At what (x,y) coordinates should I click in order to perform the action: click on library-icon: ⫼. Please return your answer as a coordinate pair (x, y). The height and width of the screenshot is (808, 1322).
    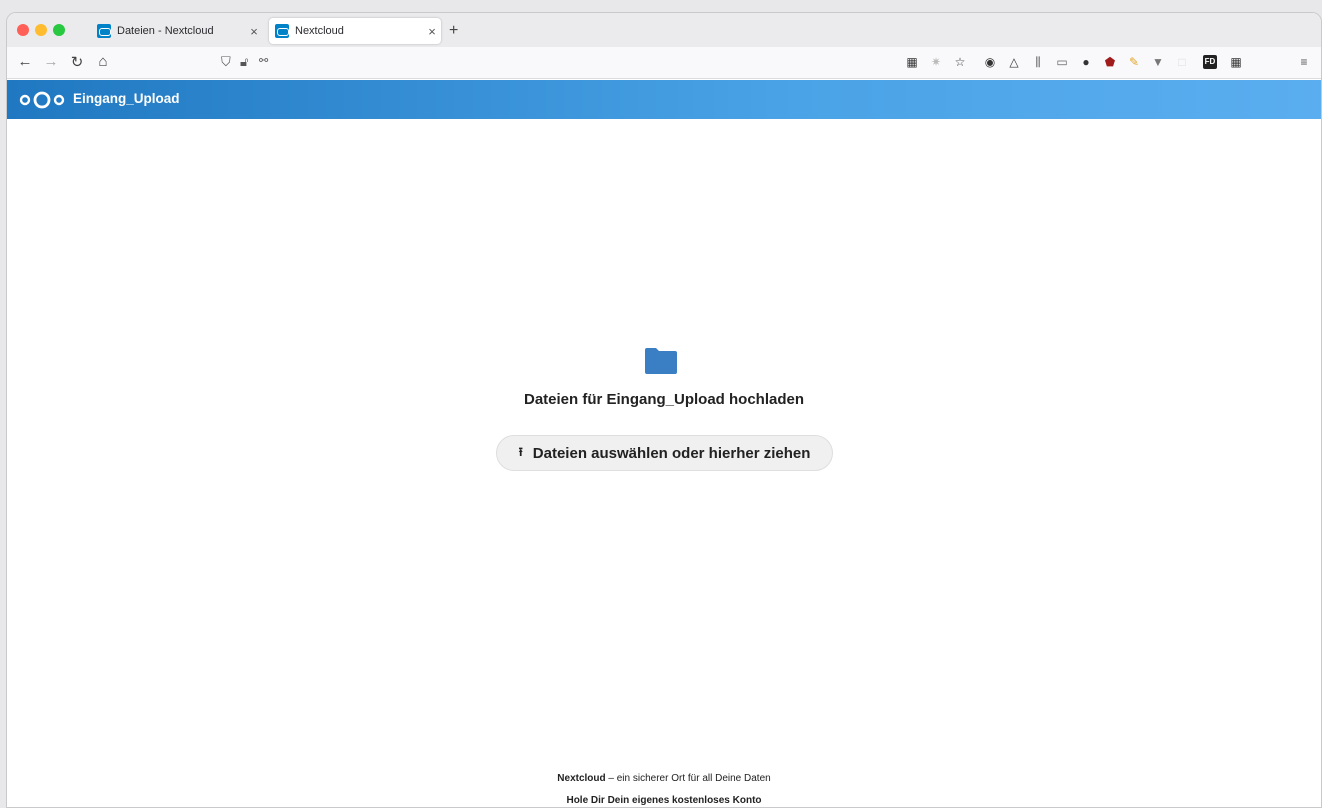
    Looking at the image, I should click on (1038, 62).